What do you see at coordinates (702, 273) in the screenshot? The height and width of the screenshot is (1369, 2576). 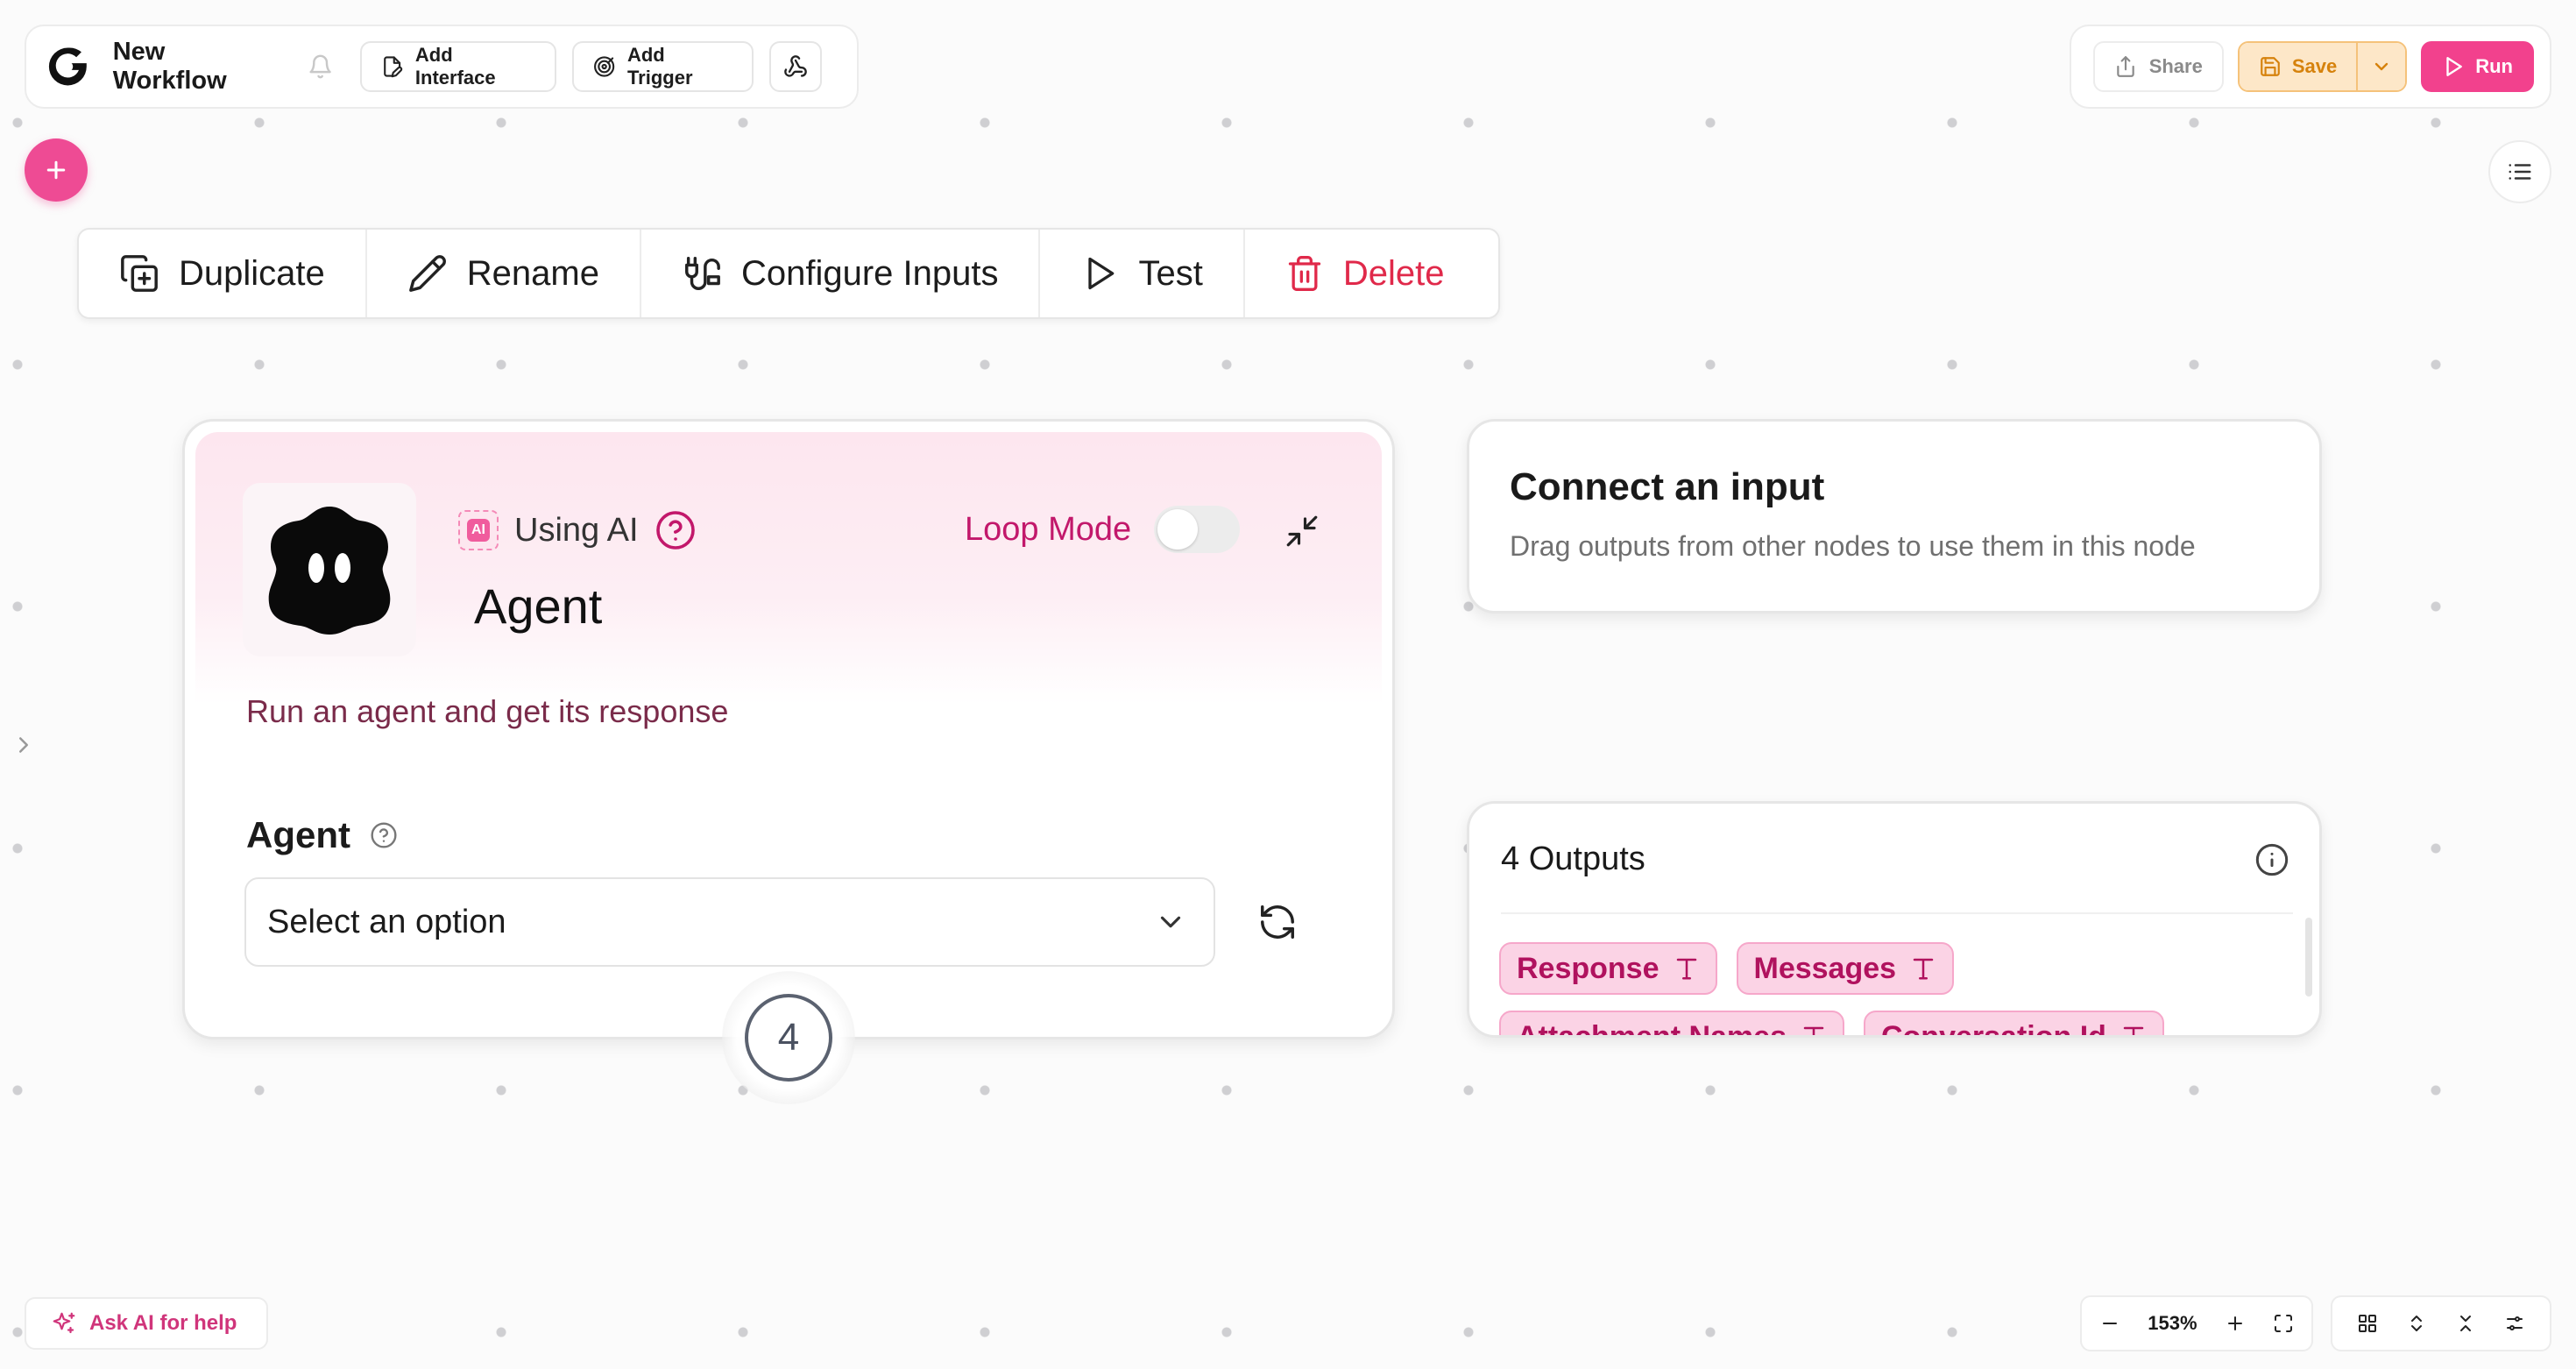 I see `plug-icon` at bounding box center [702, 273].